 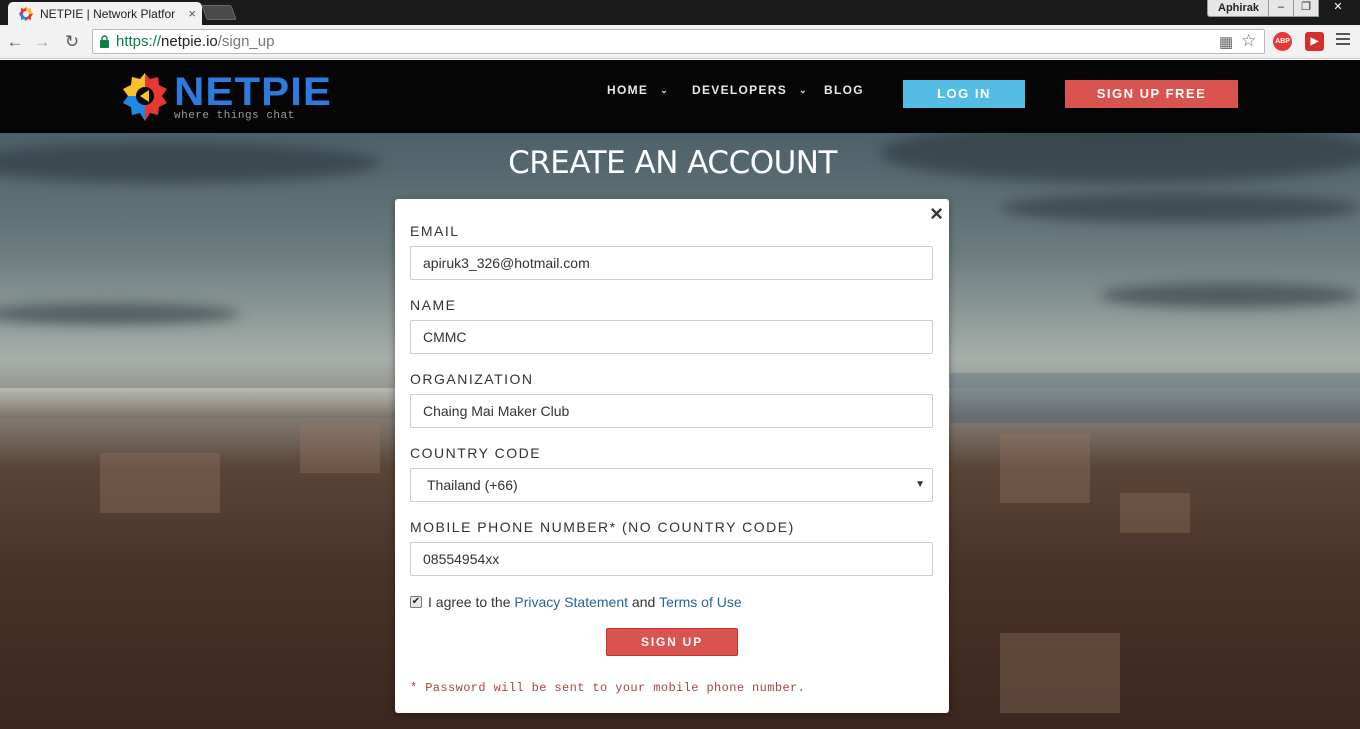 What do you see at coordinates (472, 485) in the screenshot?
I see `country-code-value: Thailand (+66)` at bounding box center [472, 485].